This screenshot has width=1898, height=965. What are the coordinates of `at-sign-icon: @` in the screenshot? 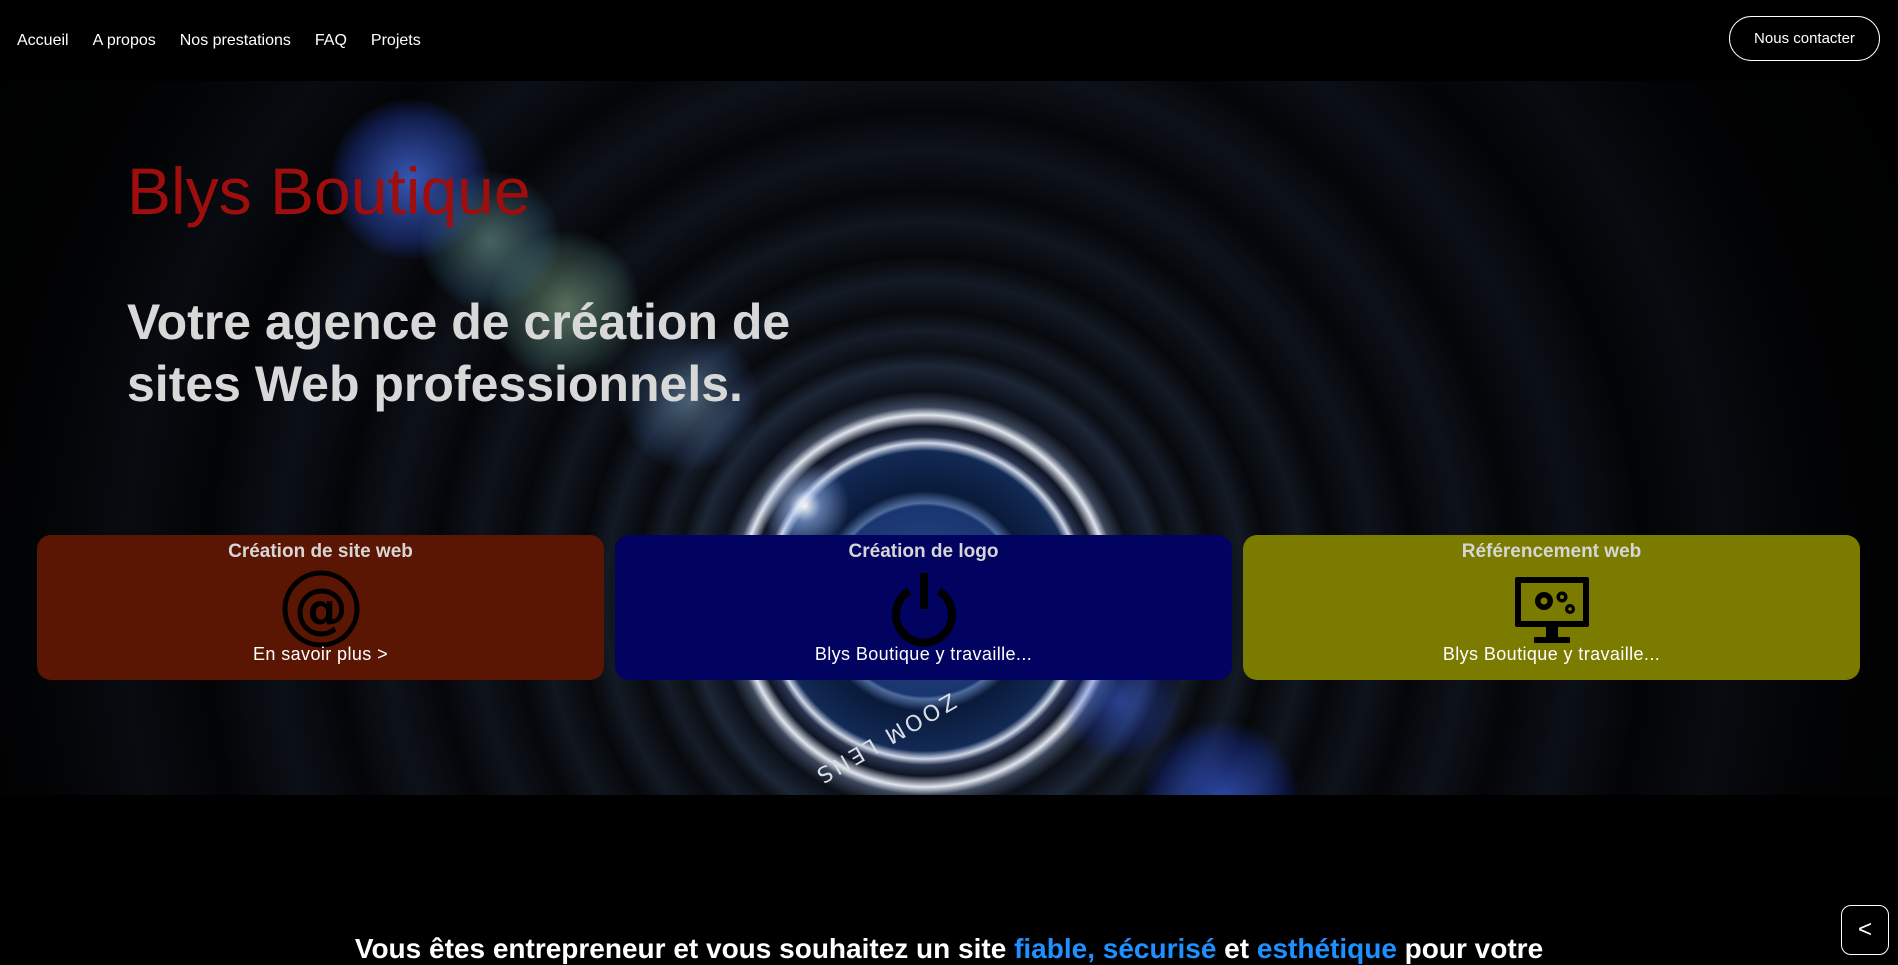 It's located at (320, 609).